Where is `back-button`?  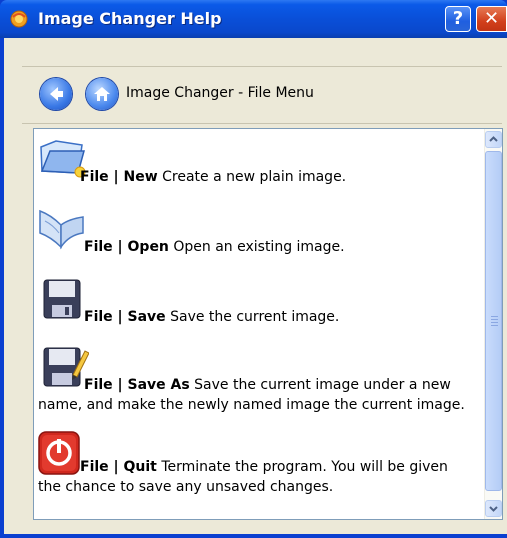
back-button is located at coordinates (56, 94).